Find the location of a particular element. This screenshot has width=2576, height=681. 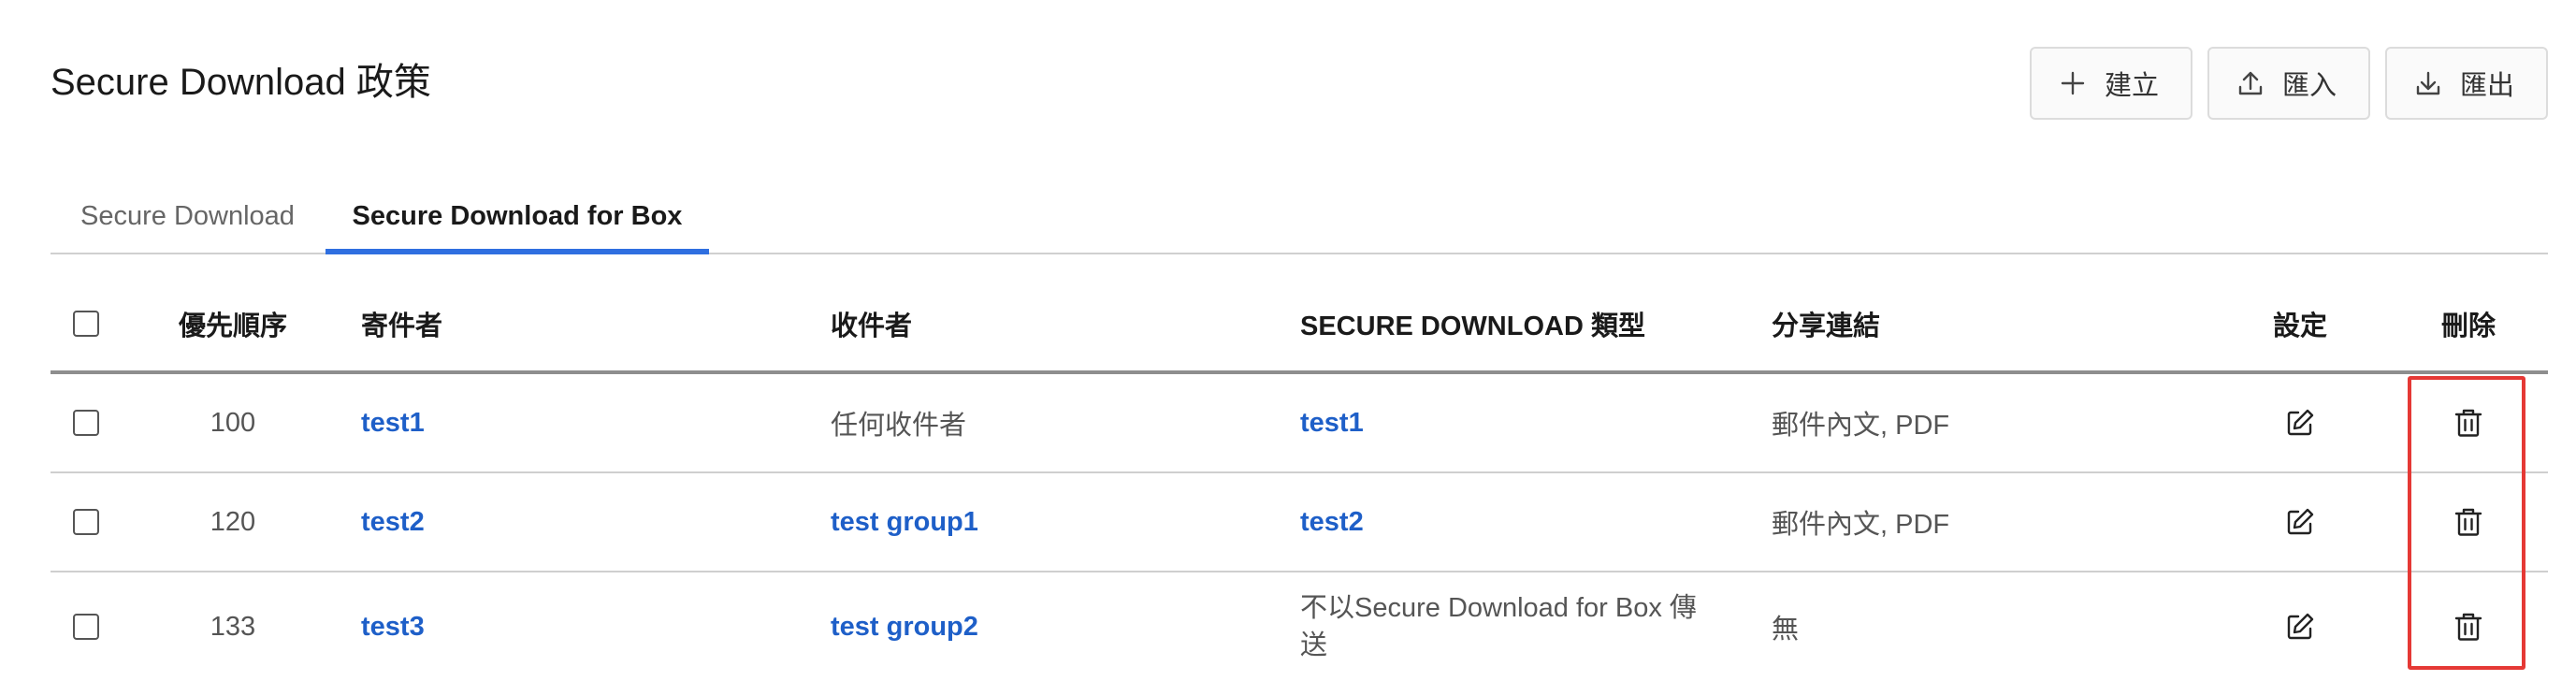

row-priority: 100 is located at coordinates (233, 423).